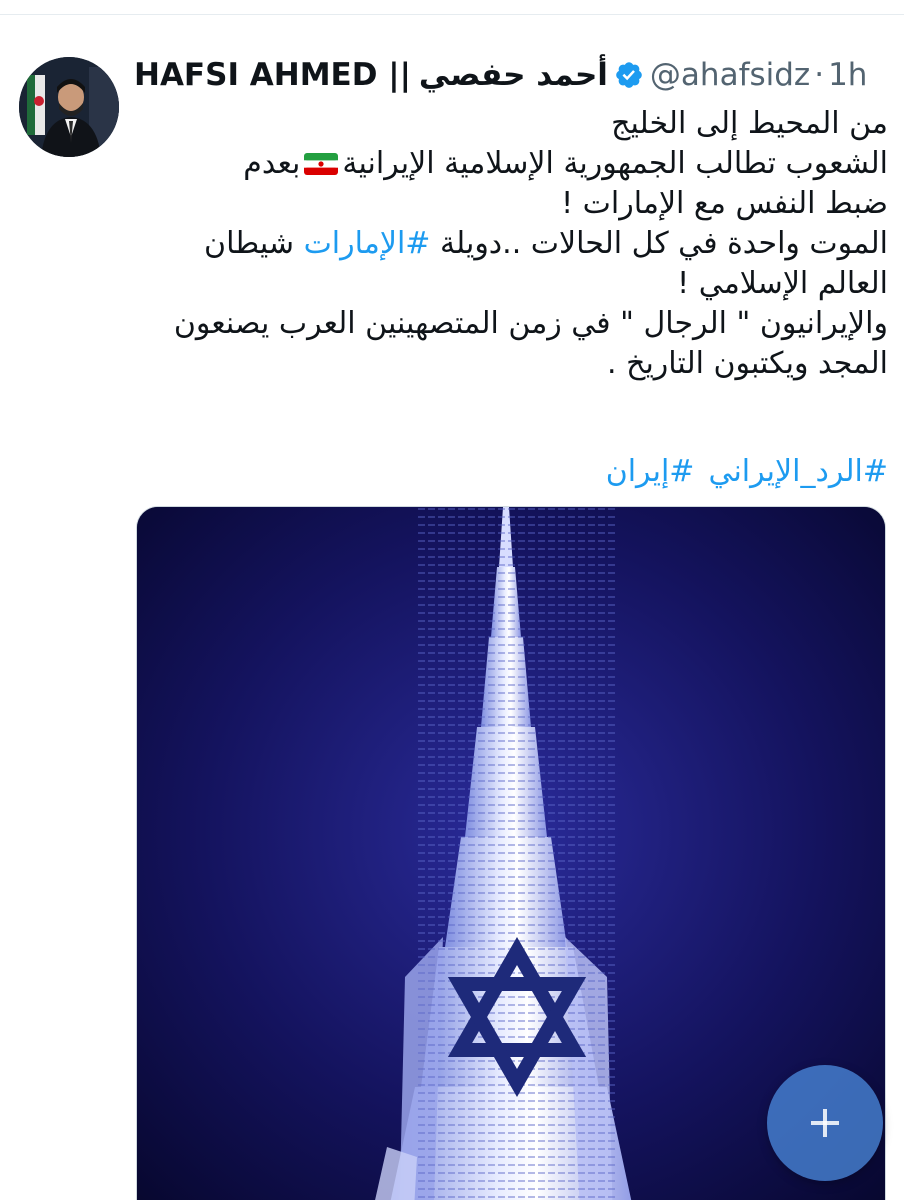 This screenshot has height=1200, width=904. I want to click on author-name-latin: HAFSI AHMED ||, so click(272, 75).